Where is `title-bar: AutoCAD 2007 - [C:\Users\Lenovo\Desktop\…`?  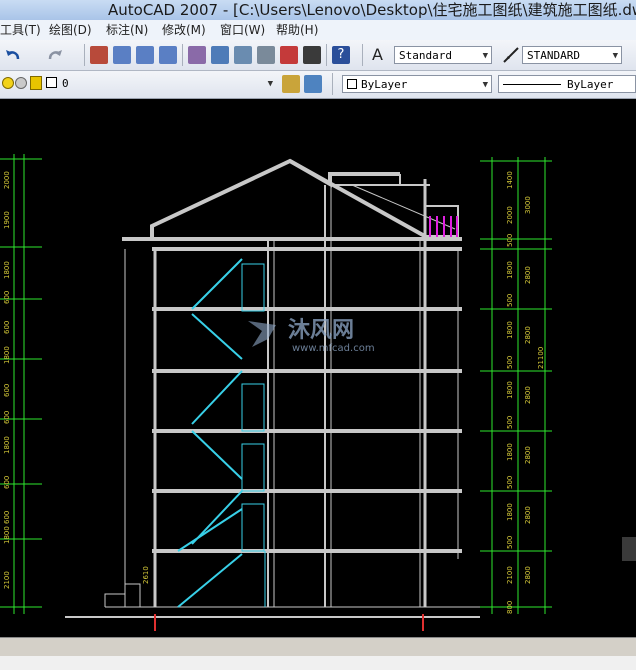
title-bar: AutoCAD 2007 - [C:\Users\Lenovo\Desktop\… is located at coordinates (318, 10).